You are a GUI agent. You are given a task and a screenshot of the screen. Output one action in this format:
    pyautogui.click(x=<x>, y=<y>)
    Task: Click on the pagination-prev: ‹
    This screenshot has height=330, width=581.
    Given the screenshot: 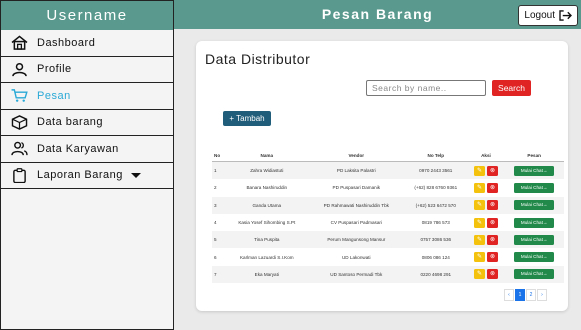 What is the action you would take?
    pyautogui.click(x=509, y=295)
    